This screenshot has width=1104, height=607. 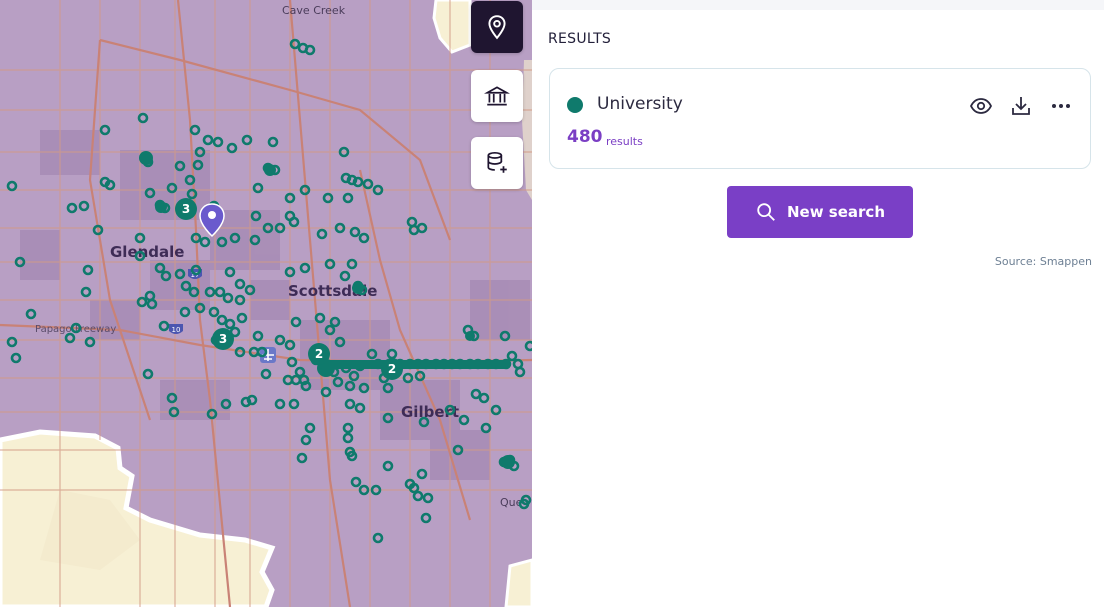 What do you see at coordinates (820, 118) in the screenshot?
I see `result-card-university: University 480 results` at bounding box center [820, 118].